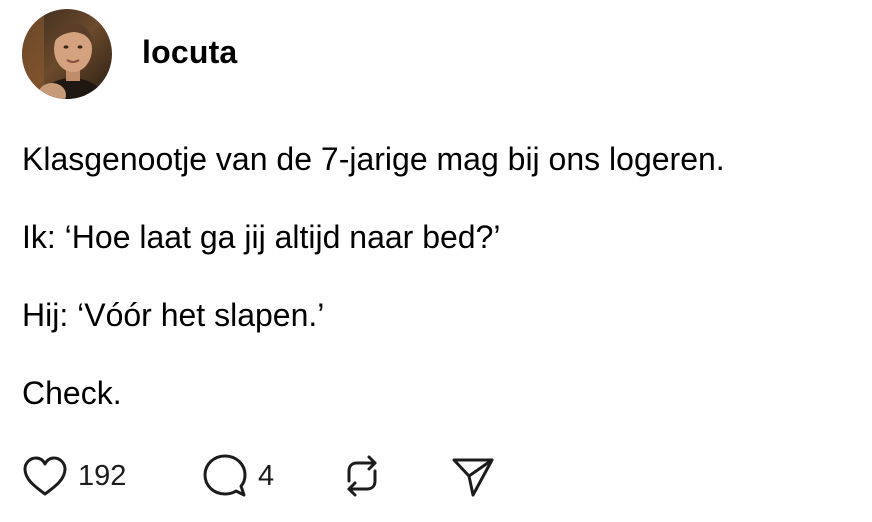  What do you see at coordinates (129, 54) in the screenshot?
I see `post-header: locuta` at bounding box center [129, 54].